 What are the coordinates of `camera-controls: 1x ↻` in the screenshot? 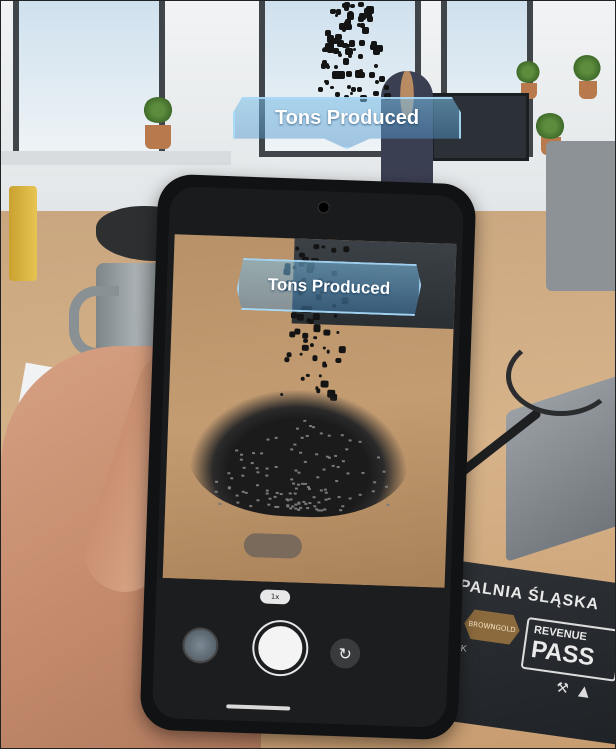 It's located at (301, 652).